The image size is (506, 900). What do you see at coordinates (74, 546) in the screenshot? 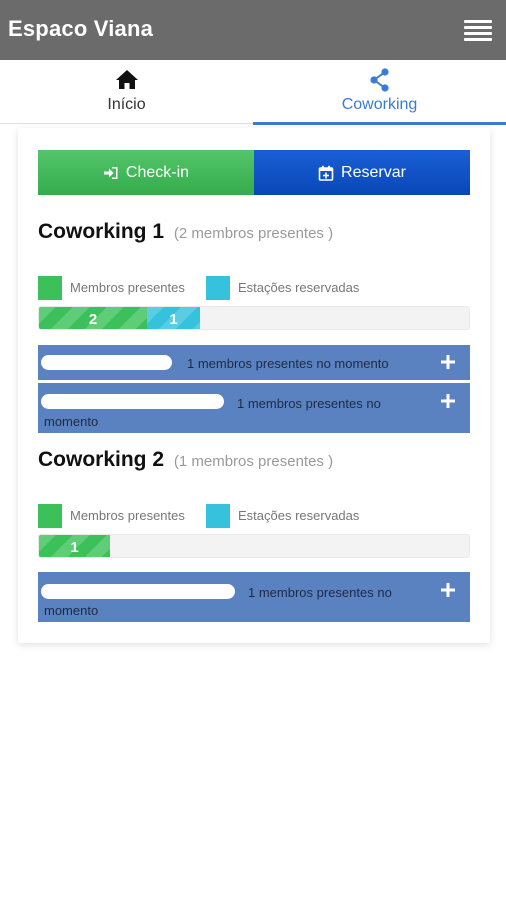
I see `present-segment: 1` at bounding box center [74, 546].